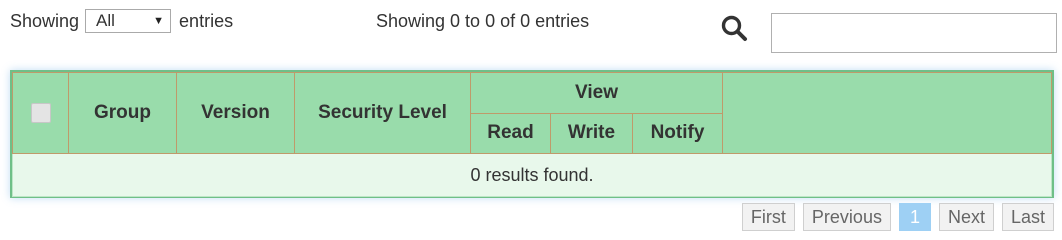  What do you see at coordinates (914, 217) in the screenshot?
I see `current-page-button: 1` at bounding box center [914, 217].